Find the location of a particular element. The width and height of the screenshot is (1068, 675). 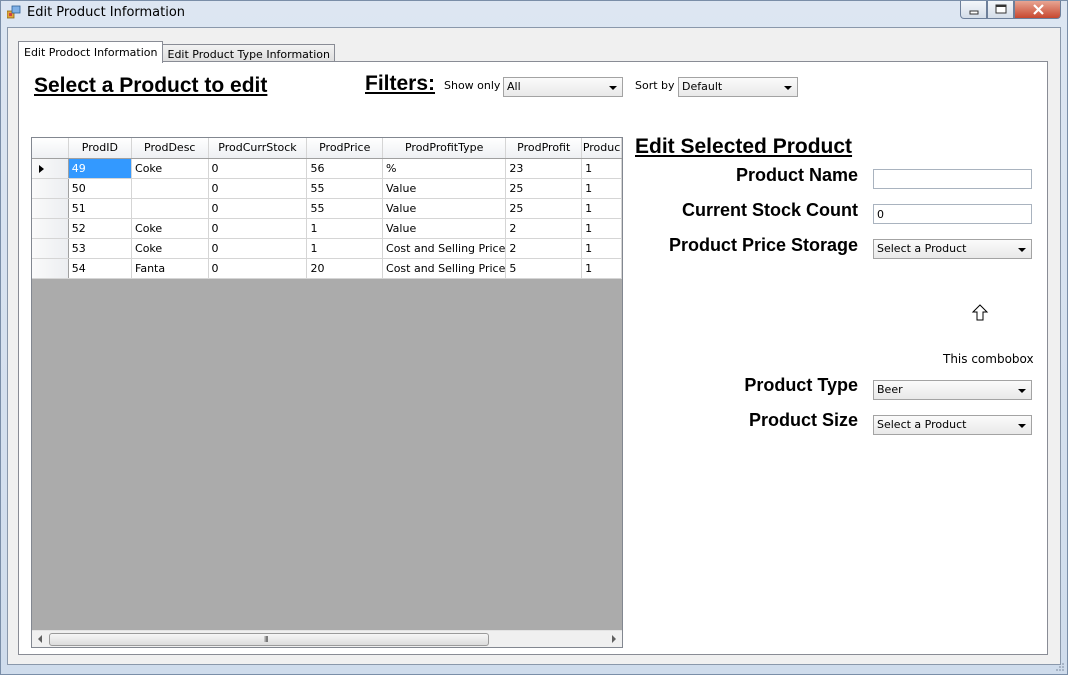

product-size-label: Product Size is located at coordinates (803, 420).